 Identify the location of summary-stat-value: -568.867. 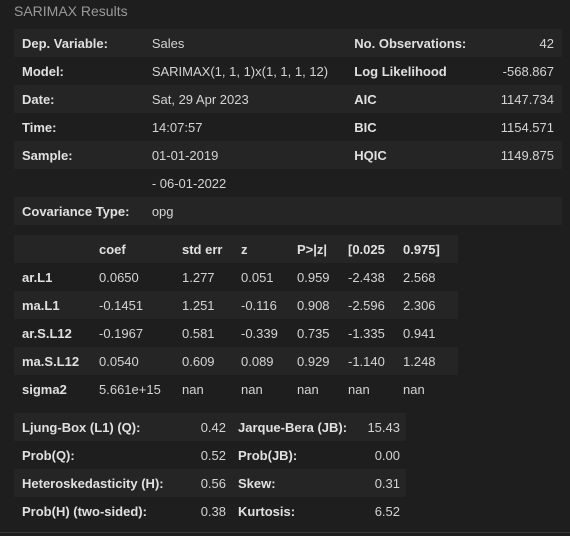
(525, 71).